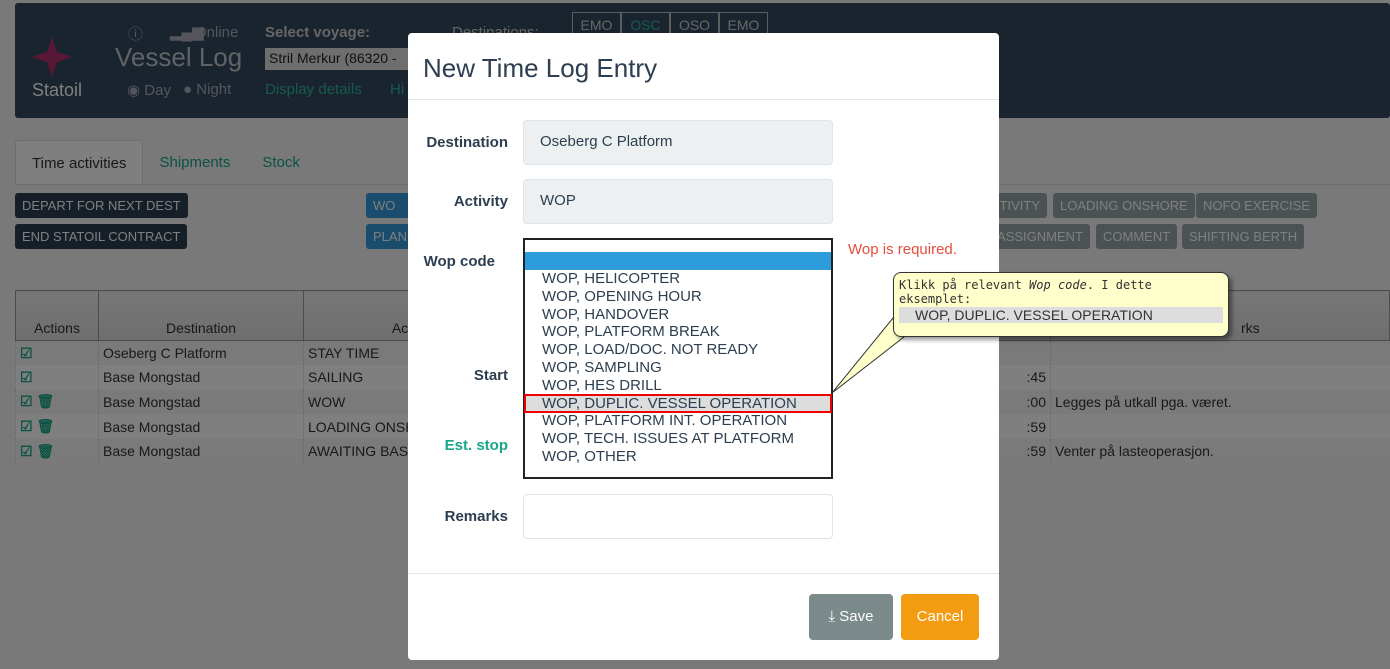 The image size is (1390, 669). I want to click on selected-empty-option, so click(678, 261).